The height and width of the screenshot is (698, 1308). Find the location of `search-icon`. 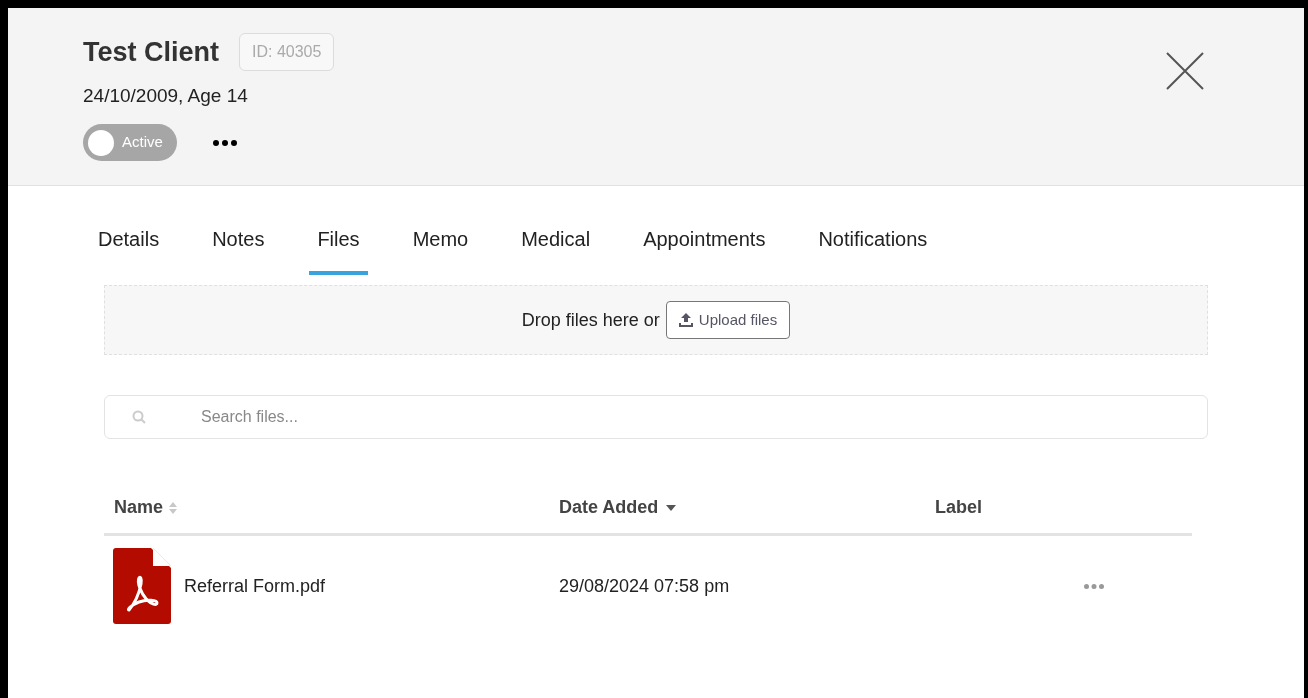

search-icon is located at coordinates (139, 417).